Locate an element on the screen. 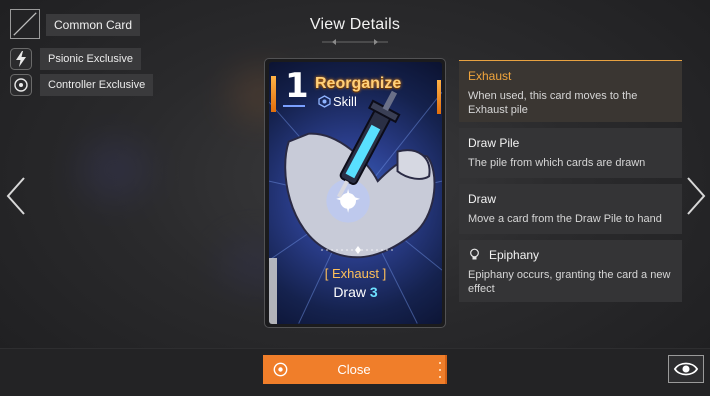 The width and height of the screenshot is (710, 396). lightbulb-icon is located at coordinates (474, 254).